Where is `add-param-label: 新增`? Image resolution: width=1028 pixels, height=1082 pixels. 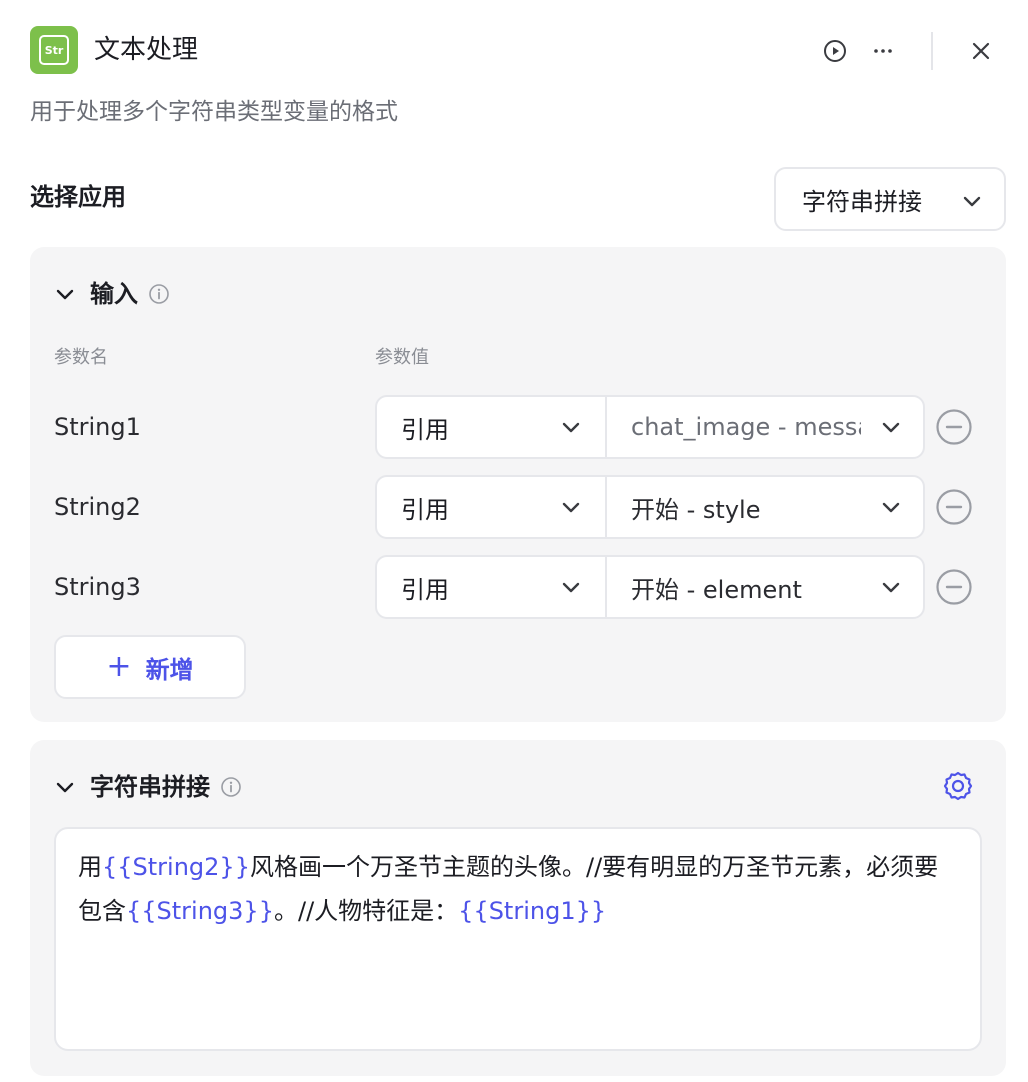 add-param-label: 新增 is located at coordinates (169, 669).